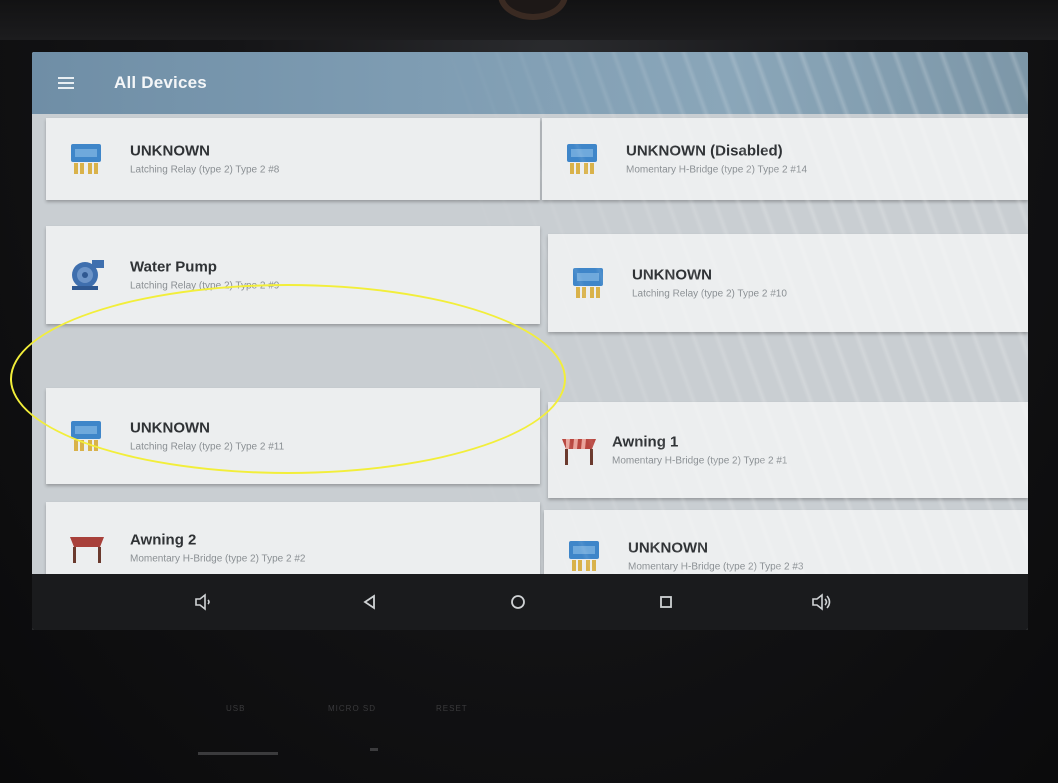  Describe the element at coordinates (173, 267) in the screenshot. I see `device-name: Water Pump` at that location.